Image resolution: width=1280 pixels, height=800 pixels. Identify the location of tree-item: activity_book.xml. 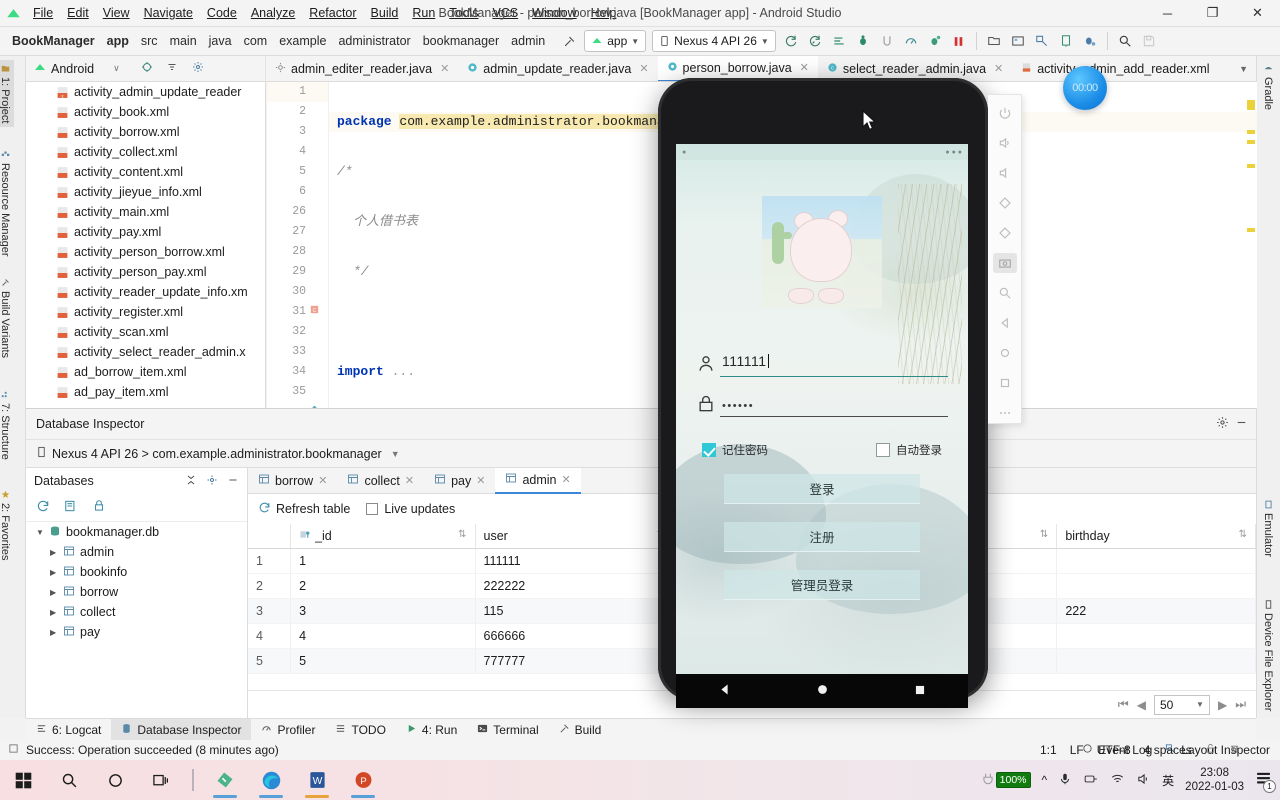
(145, 112).